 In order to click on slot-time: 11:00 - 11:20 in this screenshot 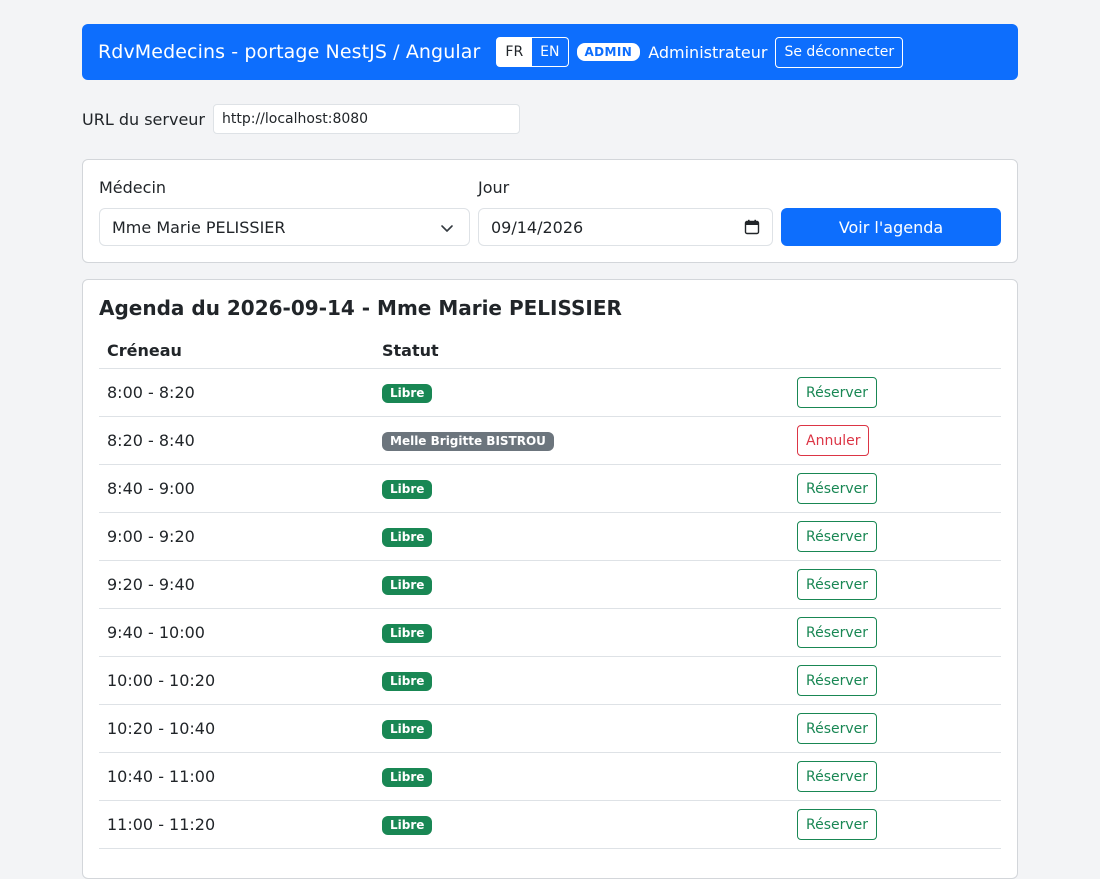, I will do `click(236, 824)`.